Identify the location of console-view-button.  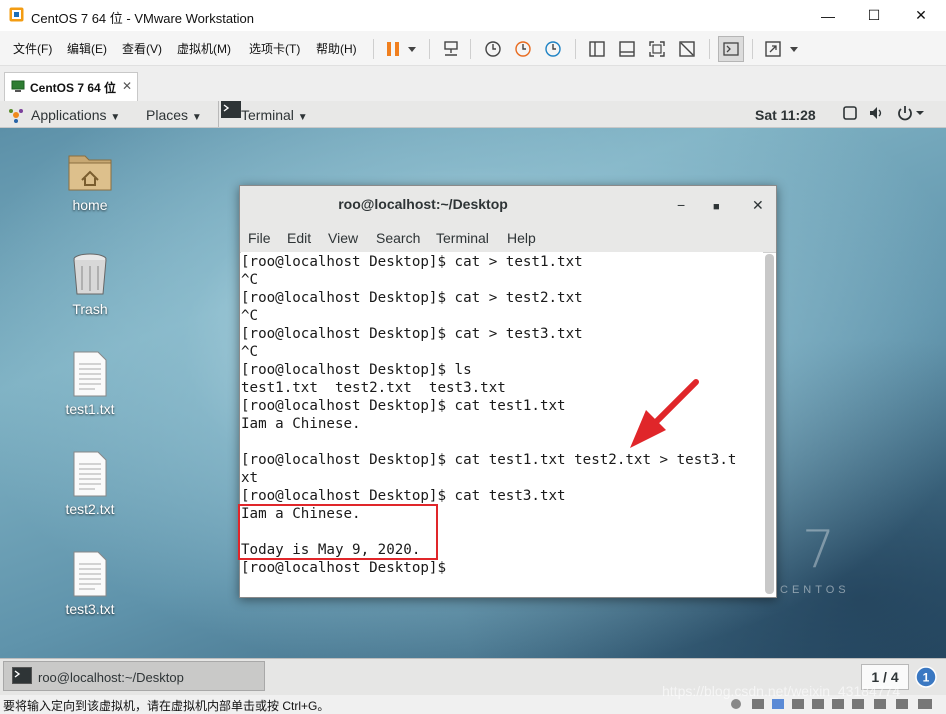
(731, 49).